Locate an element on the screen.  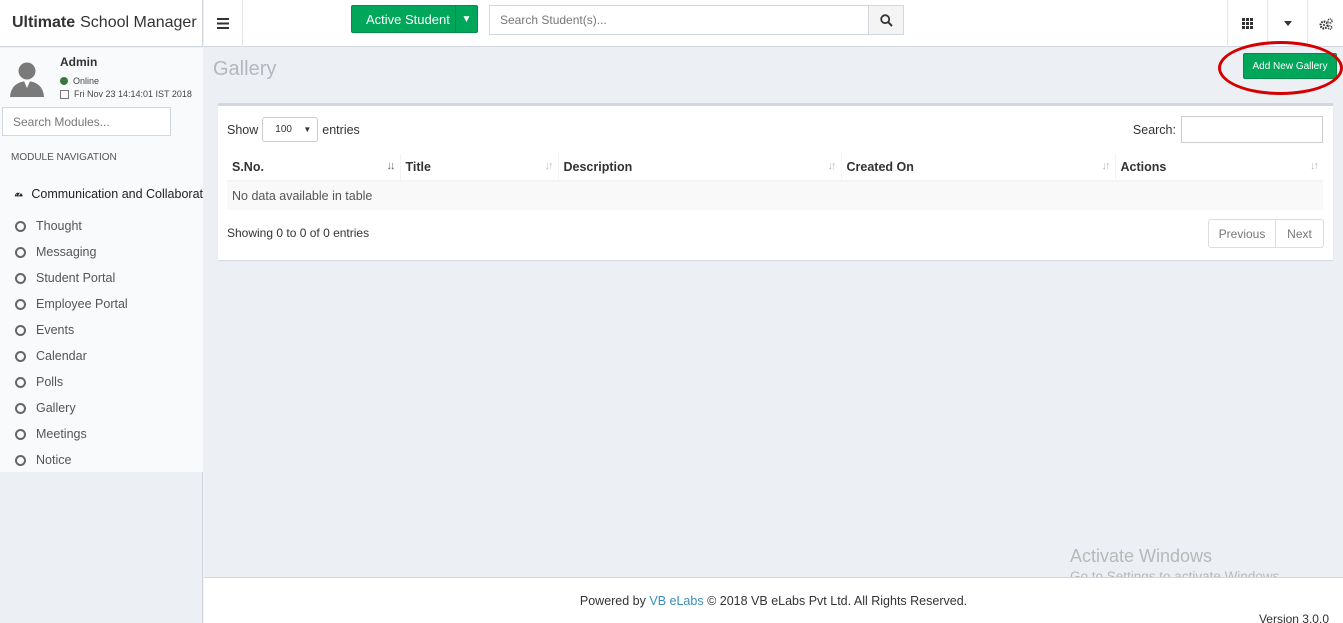
sidebar-item-label: Meetings is located at coordinates (61, 434).